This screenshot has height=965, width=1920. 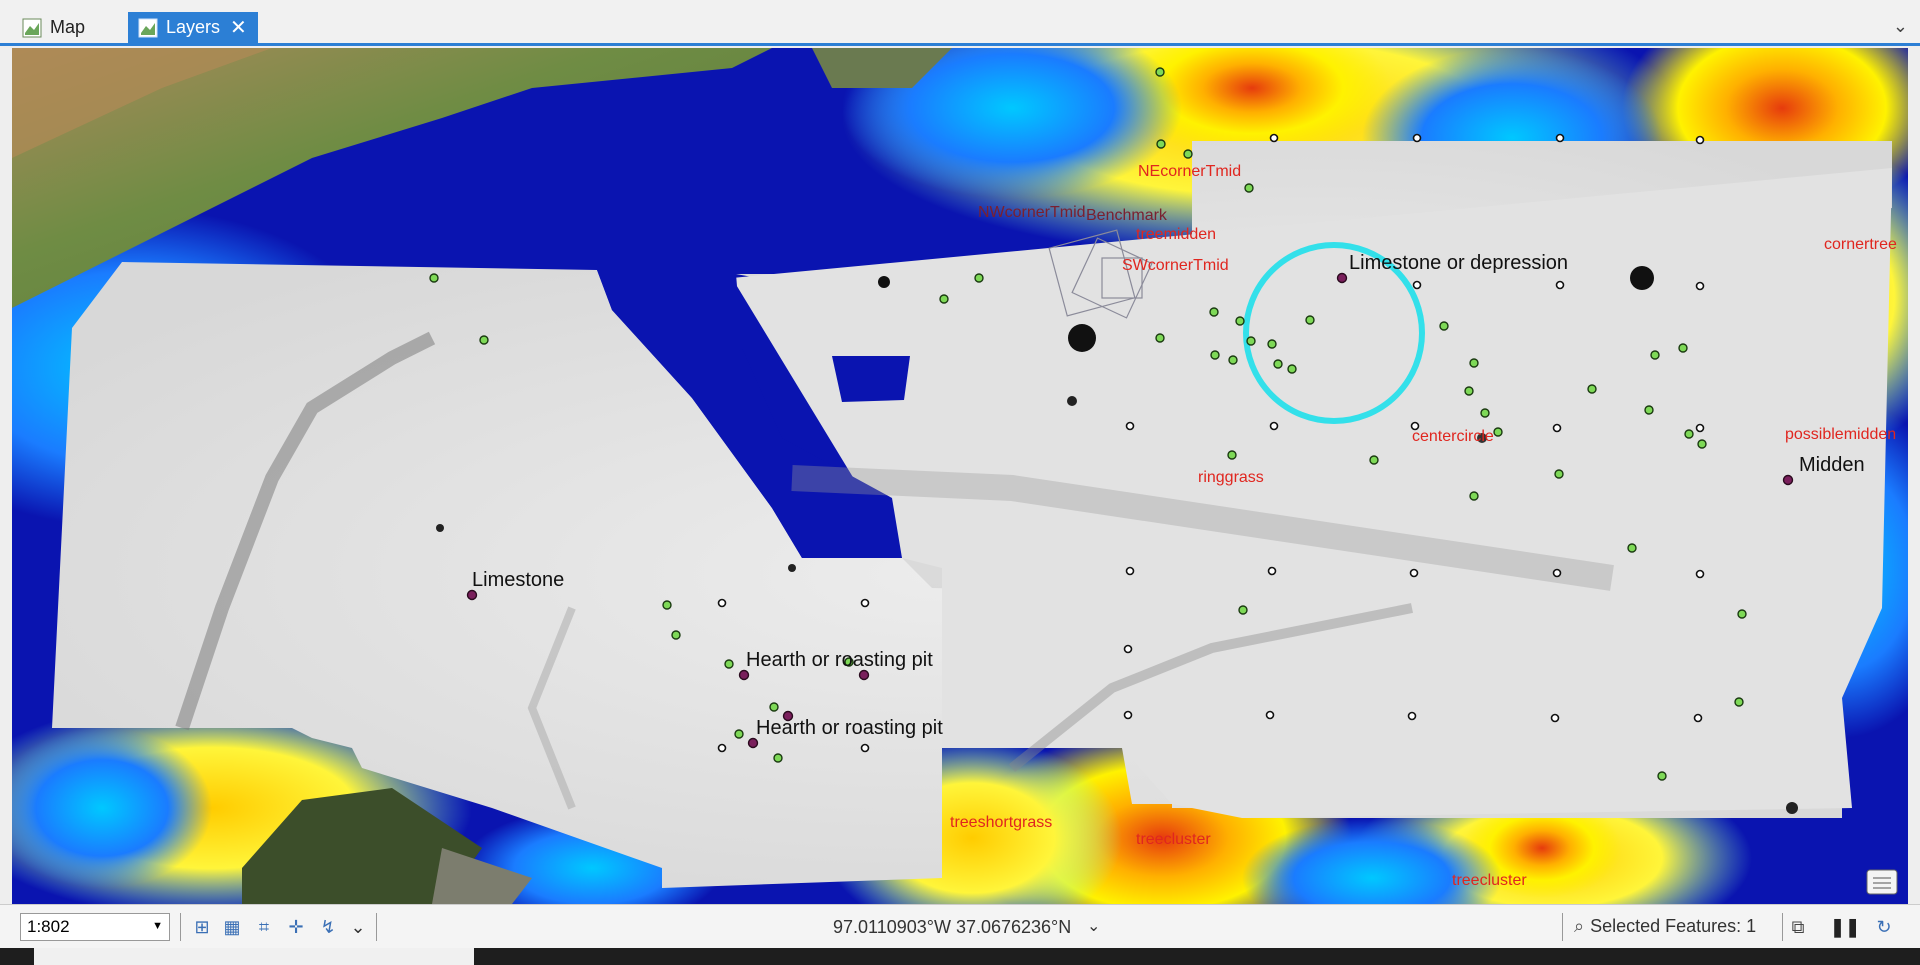 I want to click on label-treecluster-1: treecluster, so click(x=1173, y=839).